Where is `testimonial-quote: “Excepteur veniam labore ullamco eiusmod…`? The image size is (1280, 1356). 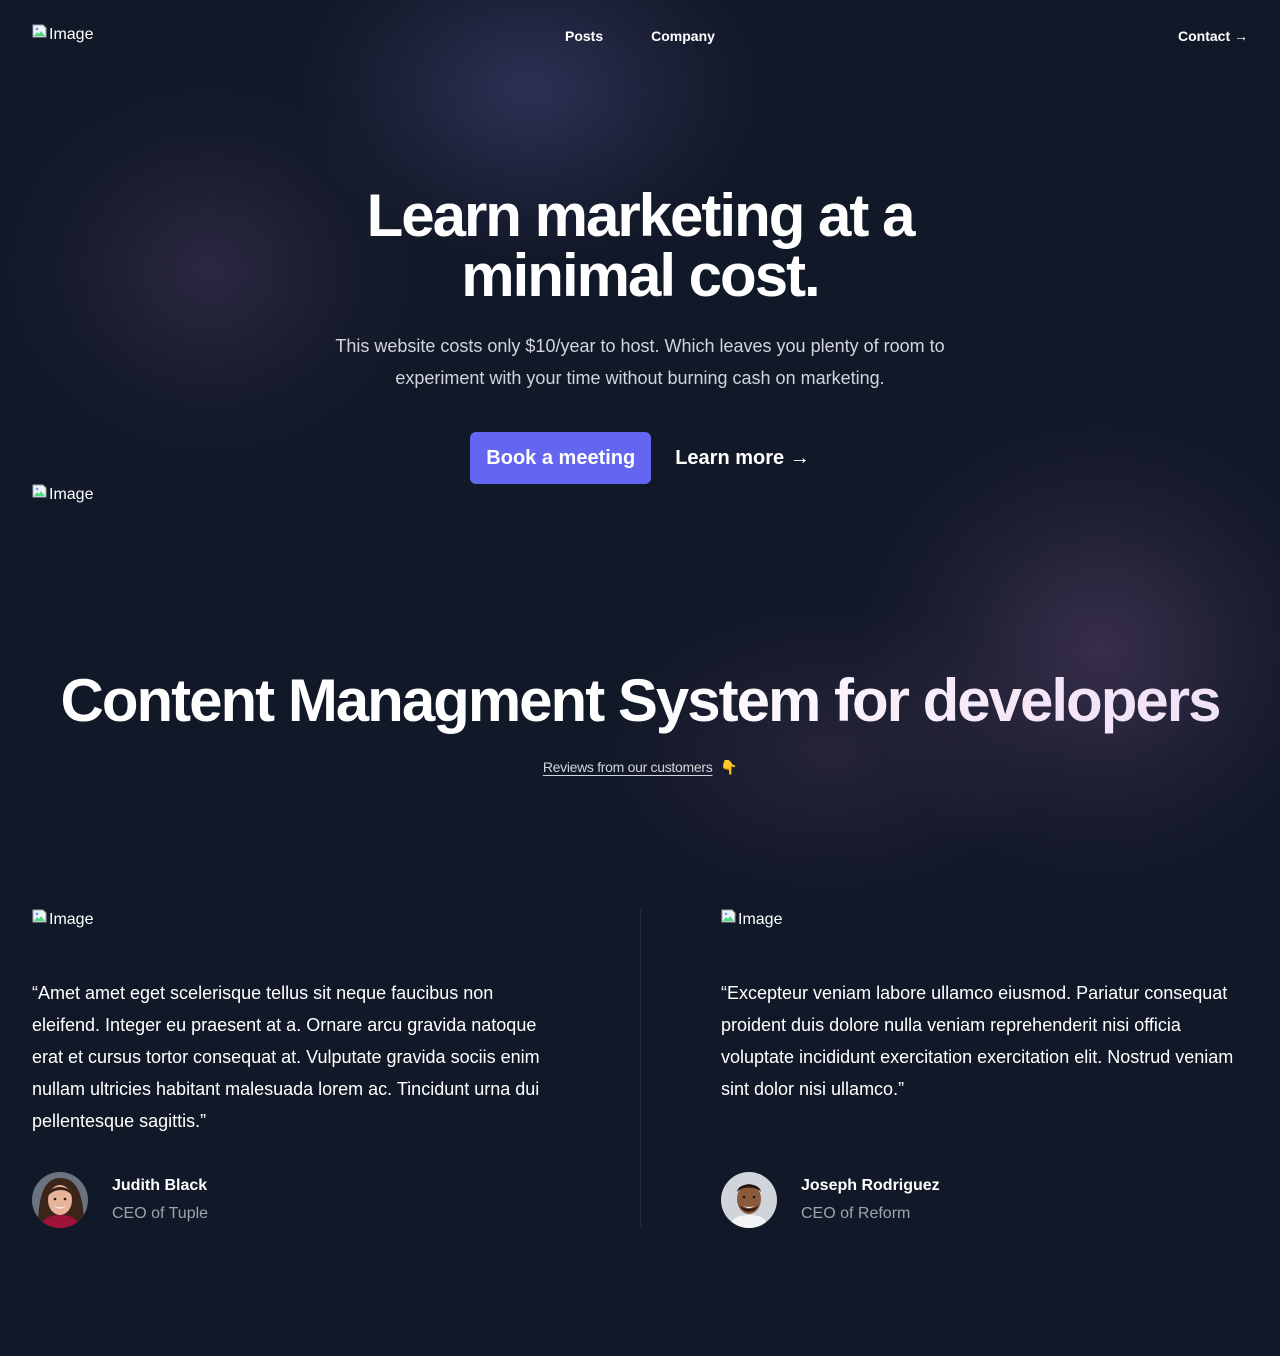 testimonial-quote: “Excepteur veniam labore ullamco eiusmod… is located at coordinates (977, 1041).